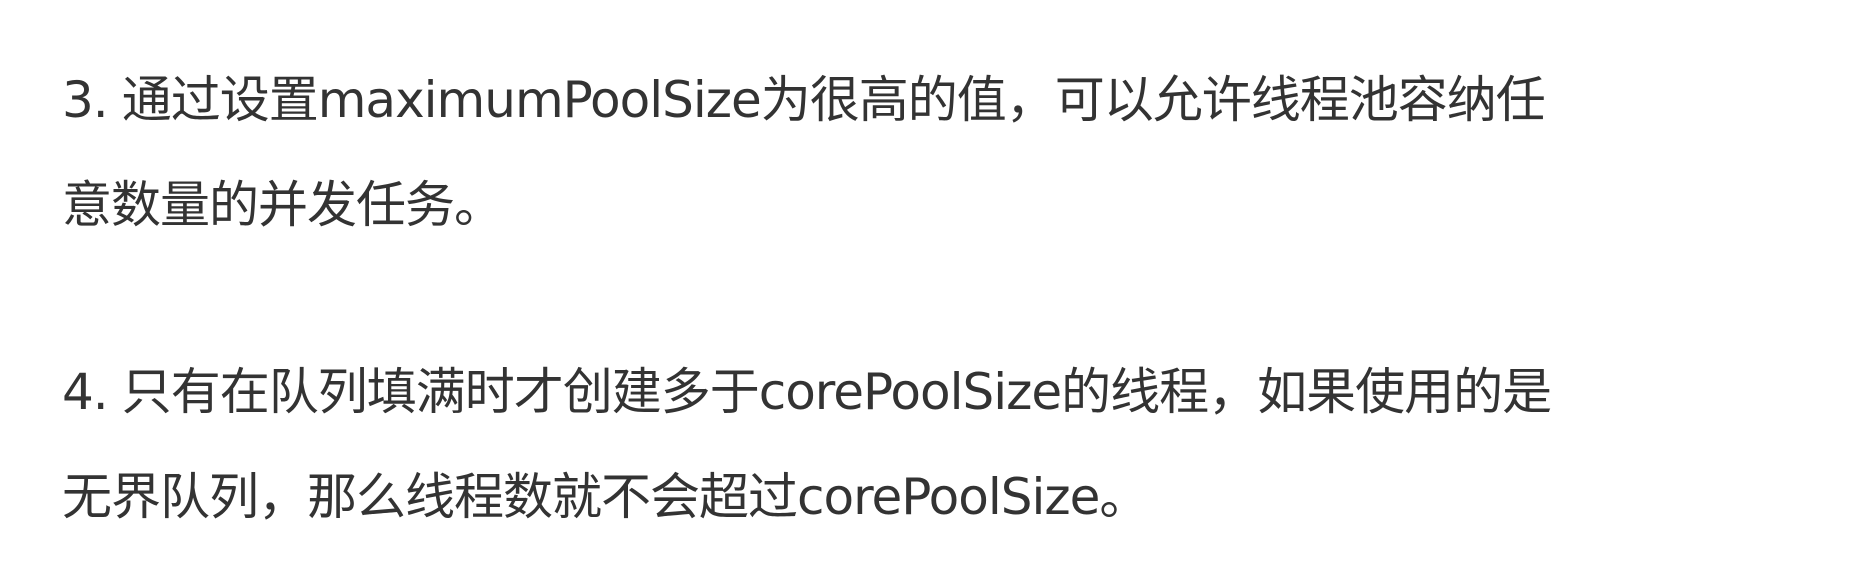 This screenshot has width=1855, height=573. I want to click on paragraph-number: 3., so click(85, 100).